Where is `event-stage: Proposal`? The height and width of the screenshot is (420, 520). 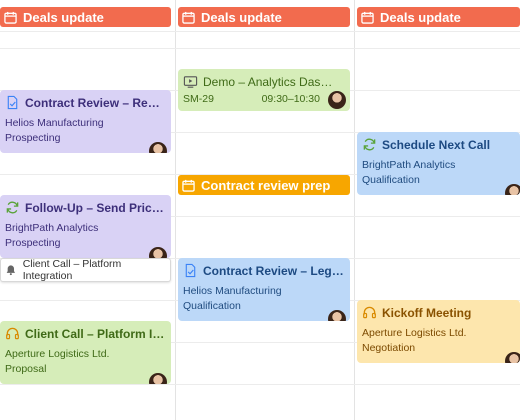 event-stage: Proposal is located at coordinates (26, 369).